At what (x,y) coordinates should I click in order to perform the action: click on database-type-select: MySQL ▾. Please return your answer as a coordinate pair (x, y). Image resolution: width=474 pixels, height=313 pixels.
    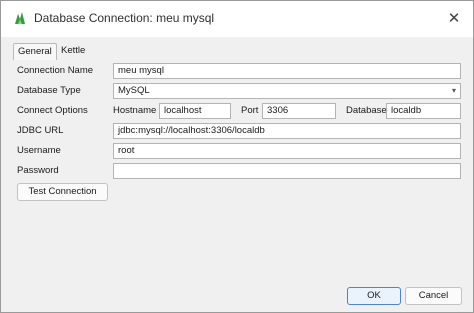
    Looking at the image, I should click on (287, 91).